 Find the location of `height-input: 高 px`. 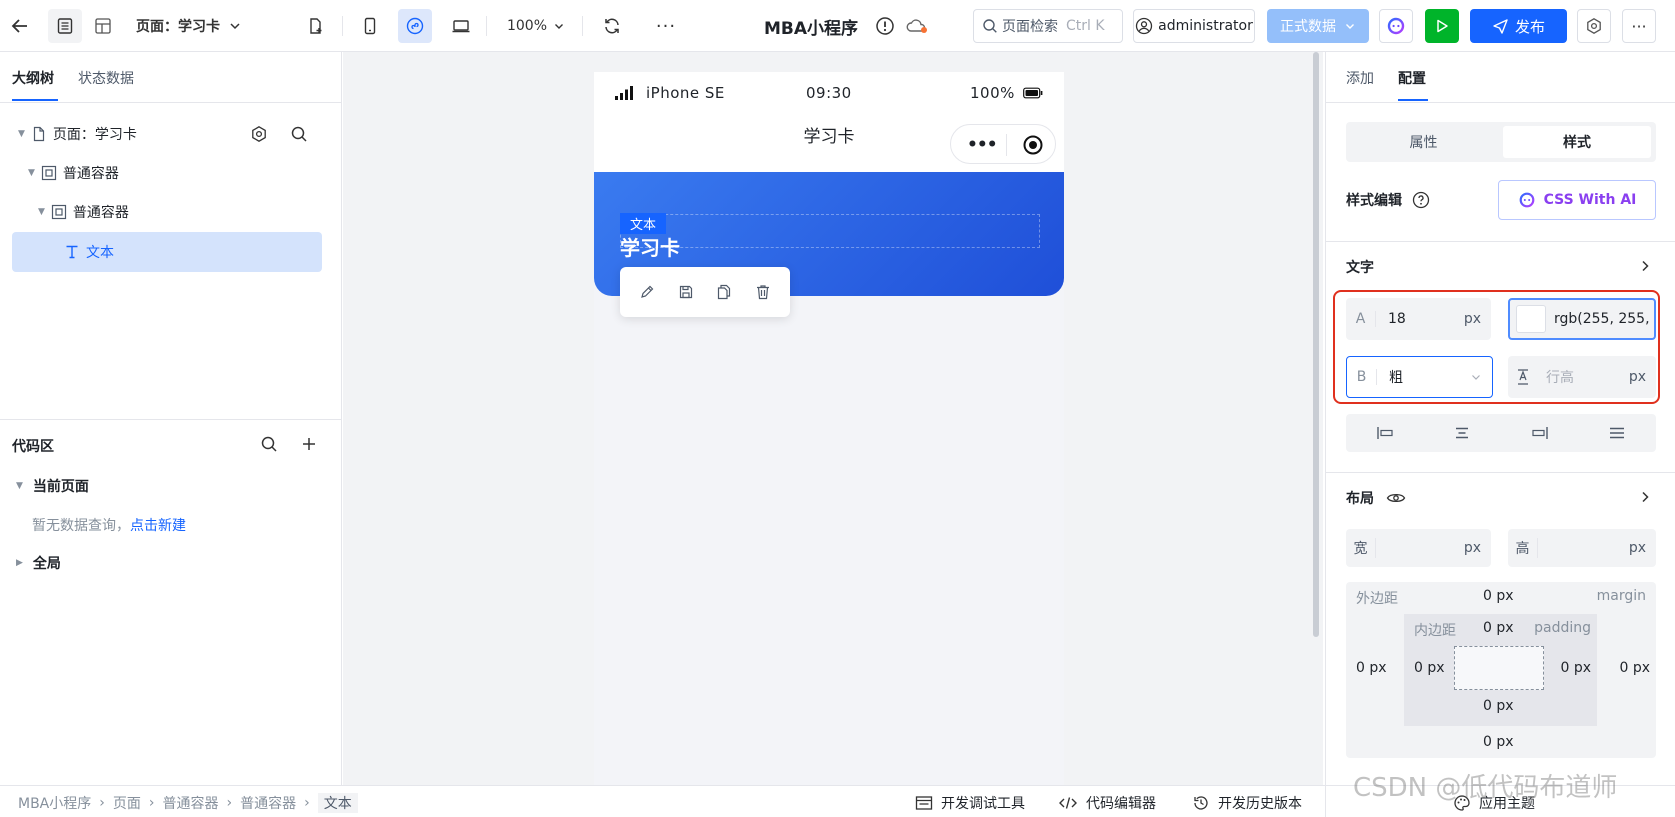

height-input: 高 px is located at coordinates (1582, 548).